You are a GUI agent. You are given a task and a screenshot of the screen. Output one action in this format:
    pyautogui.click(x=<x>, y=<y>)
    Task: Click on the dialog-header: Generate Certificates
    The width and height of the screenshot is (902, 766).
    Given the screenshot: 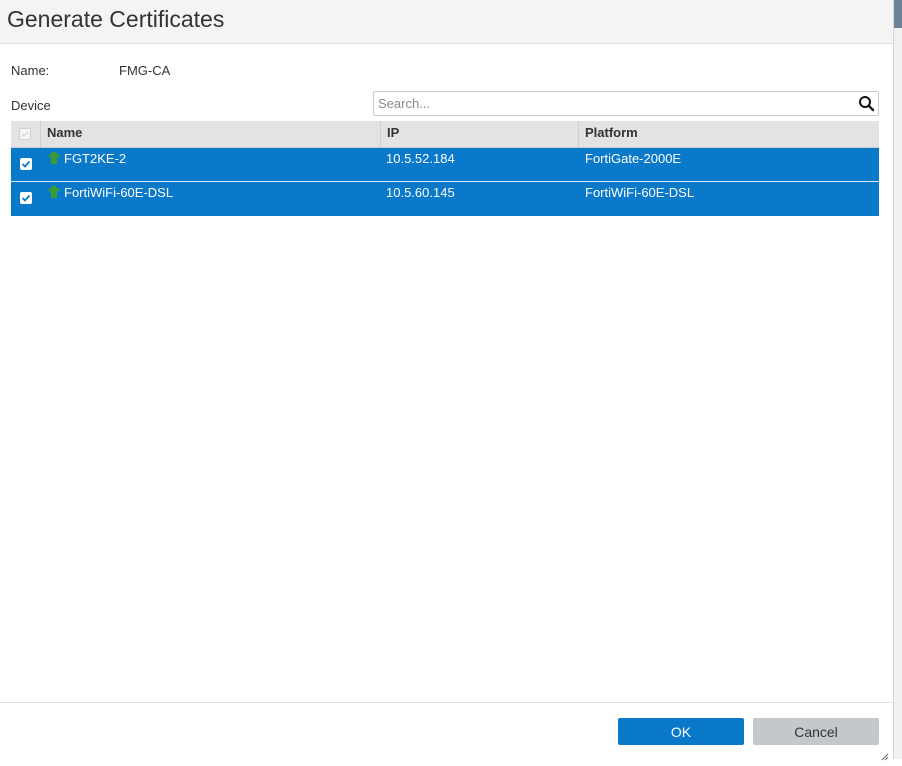 What is the action you would take?
    pyautogui.click(x=446, y=22)
    